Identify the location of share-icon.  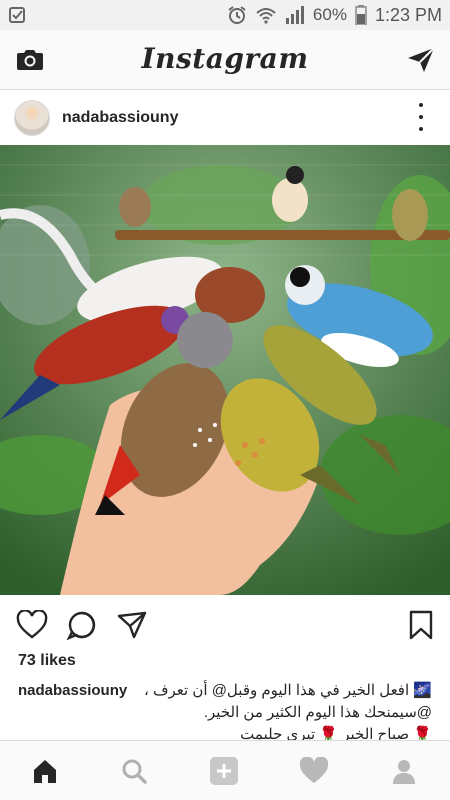
(132, 627).